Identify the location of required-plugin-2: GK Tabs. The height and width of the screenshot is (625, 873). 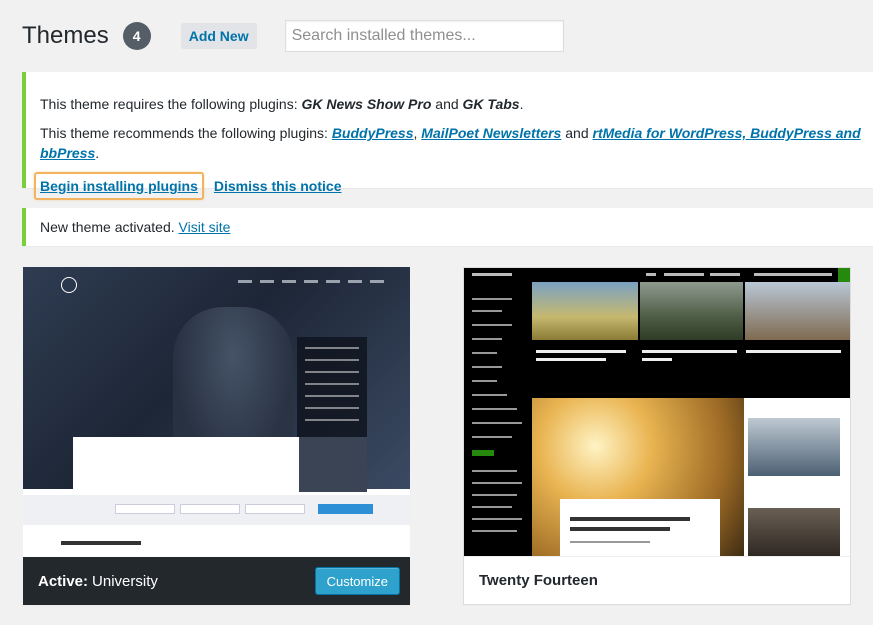
(491, 104).